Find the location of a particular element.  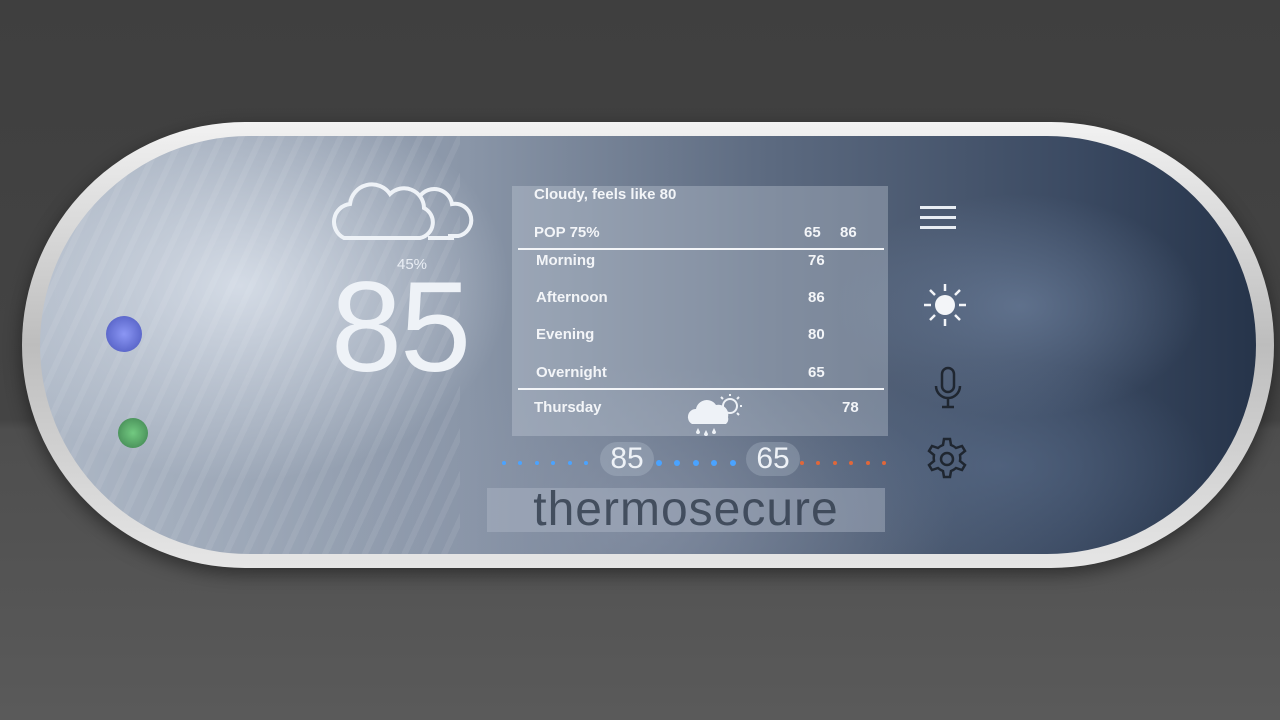

microphone-icon is located at coordinates (948, 388).